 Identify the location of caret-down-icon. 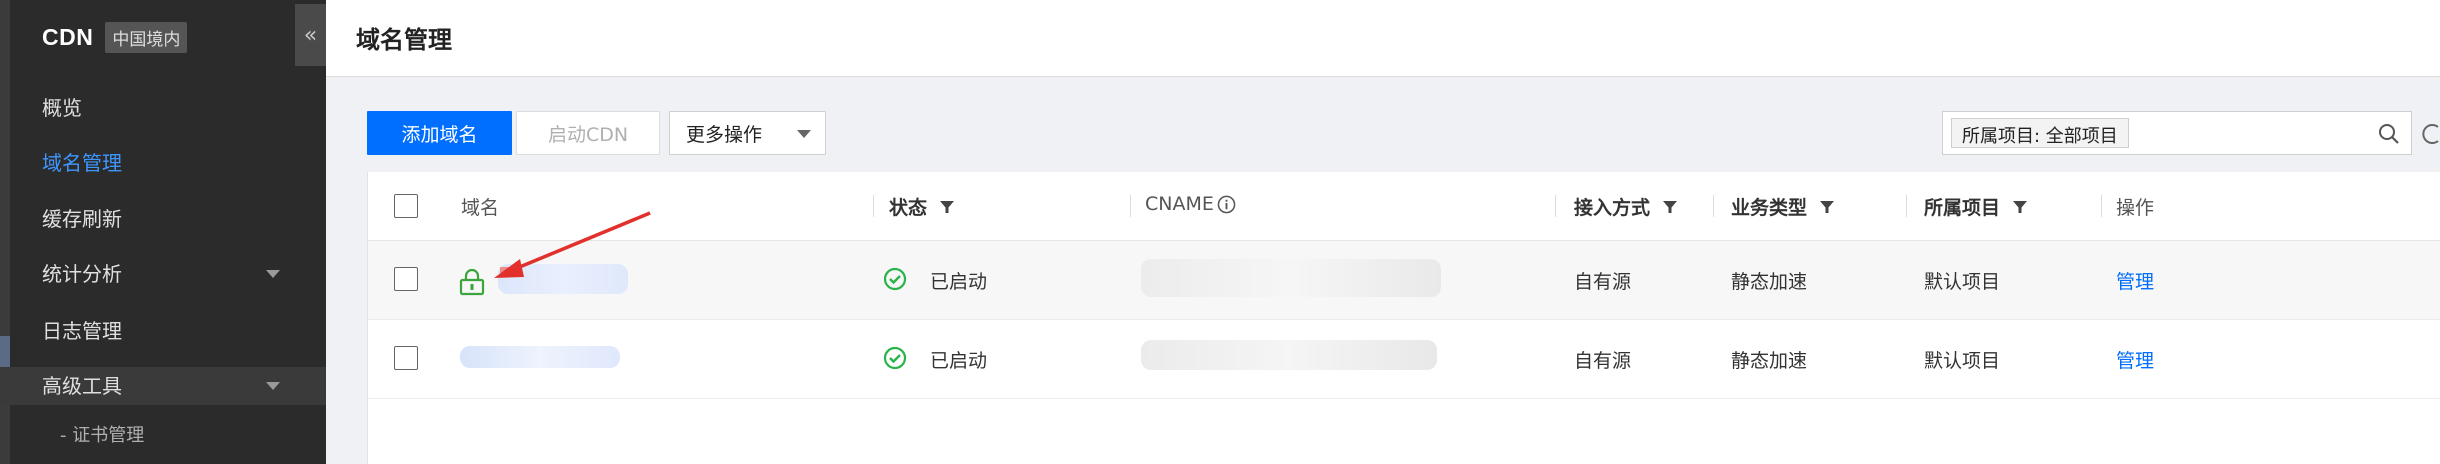
(804, 134).